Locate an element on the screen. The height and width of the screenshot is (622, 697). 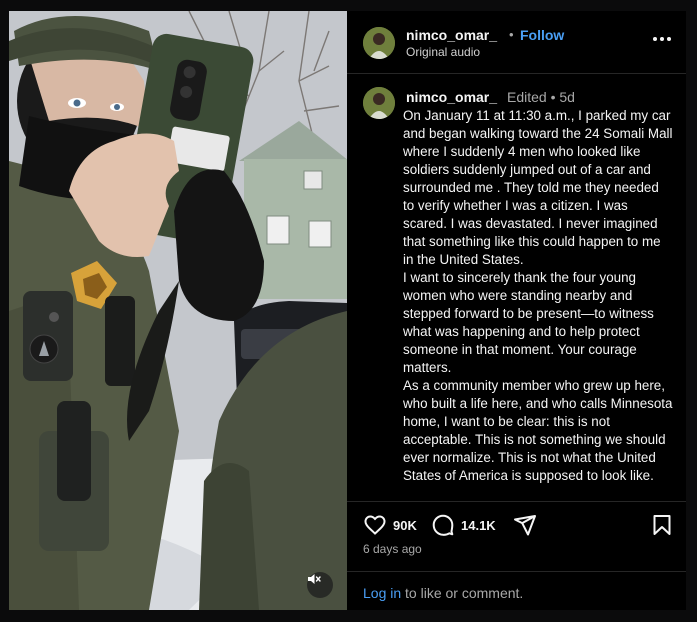
like-action: 90K is located at coordinates (390, 525).